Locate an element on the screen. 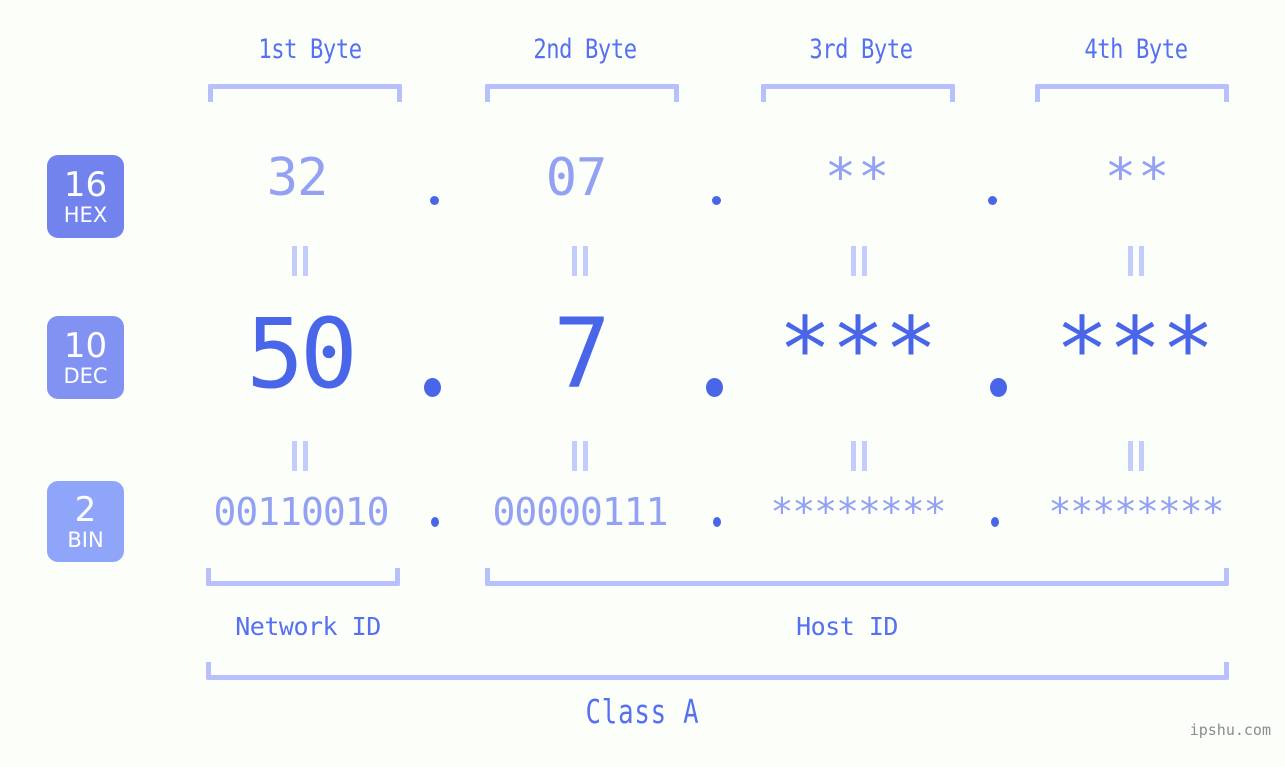  byte-header-3: 3rd Byte is located at coordinates (861, 49).